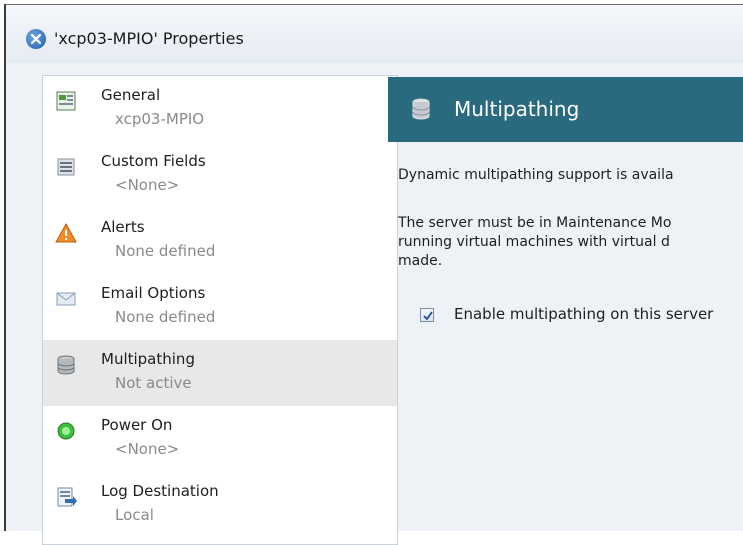 The image size is (743, 545). Describe the element at coordinates (160, 119) in the screenshot. I see `sidebar-item-subtext: xcp03-MPIO` at that location.